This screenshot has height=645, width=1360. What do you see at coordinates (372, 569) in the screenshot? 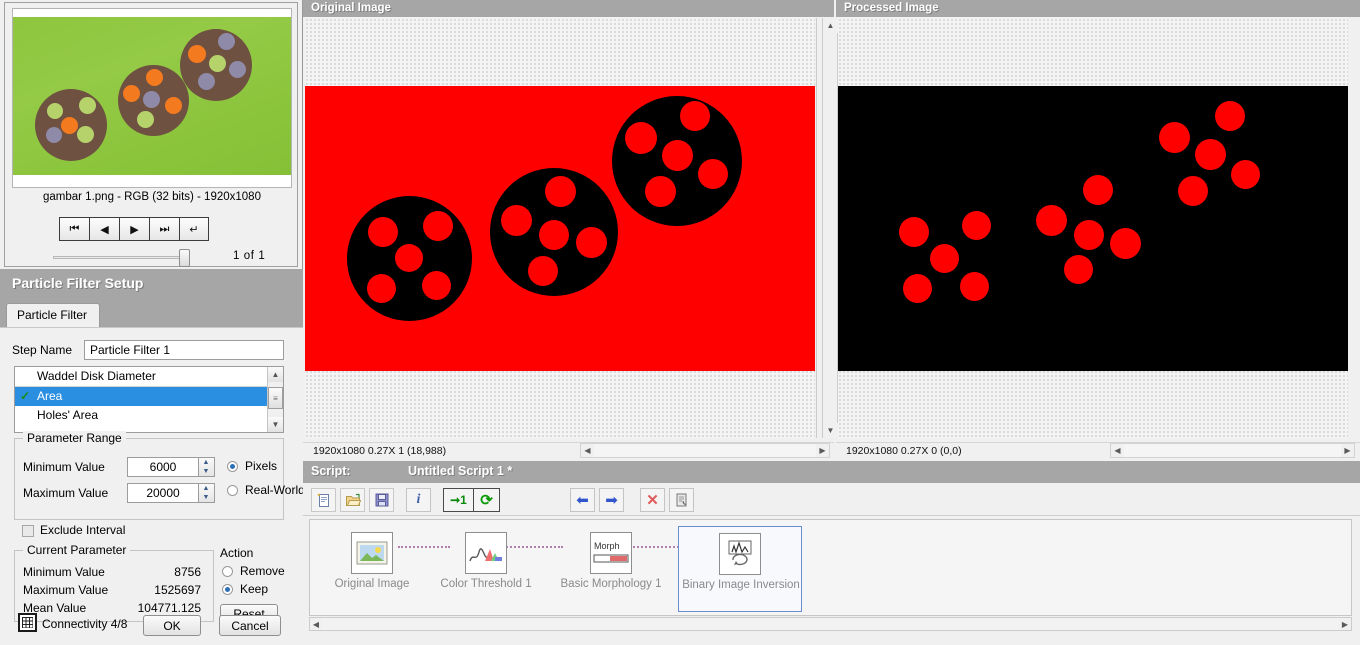
I see `script-step-original-image: Original Image` at bounding box center [372, 569].